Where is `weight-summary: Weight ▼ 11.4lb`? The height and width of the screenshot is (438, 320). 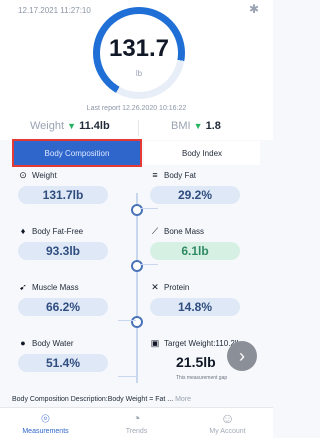
weight-summary: Weight ▼ 11.4lb is located at coordinates (70, 126).